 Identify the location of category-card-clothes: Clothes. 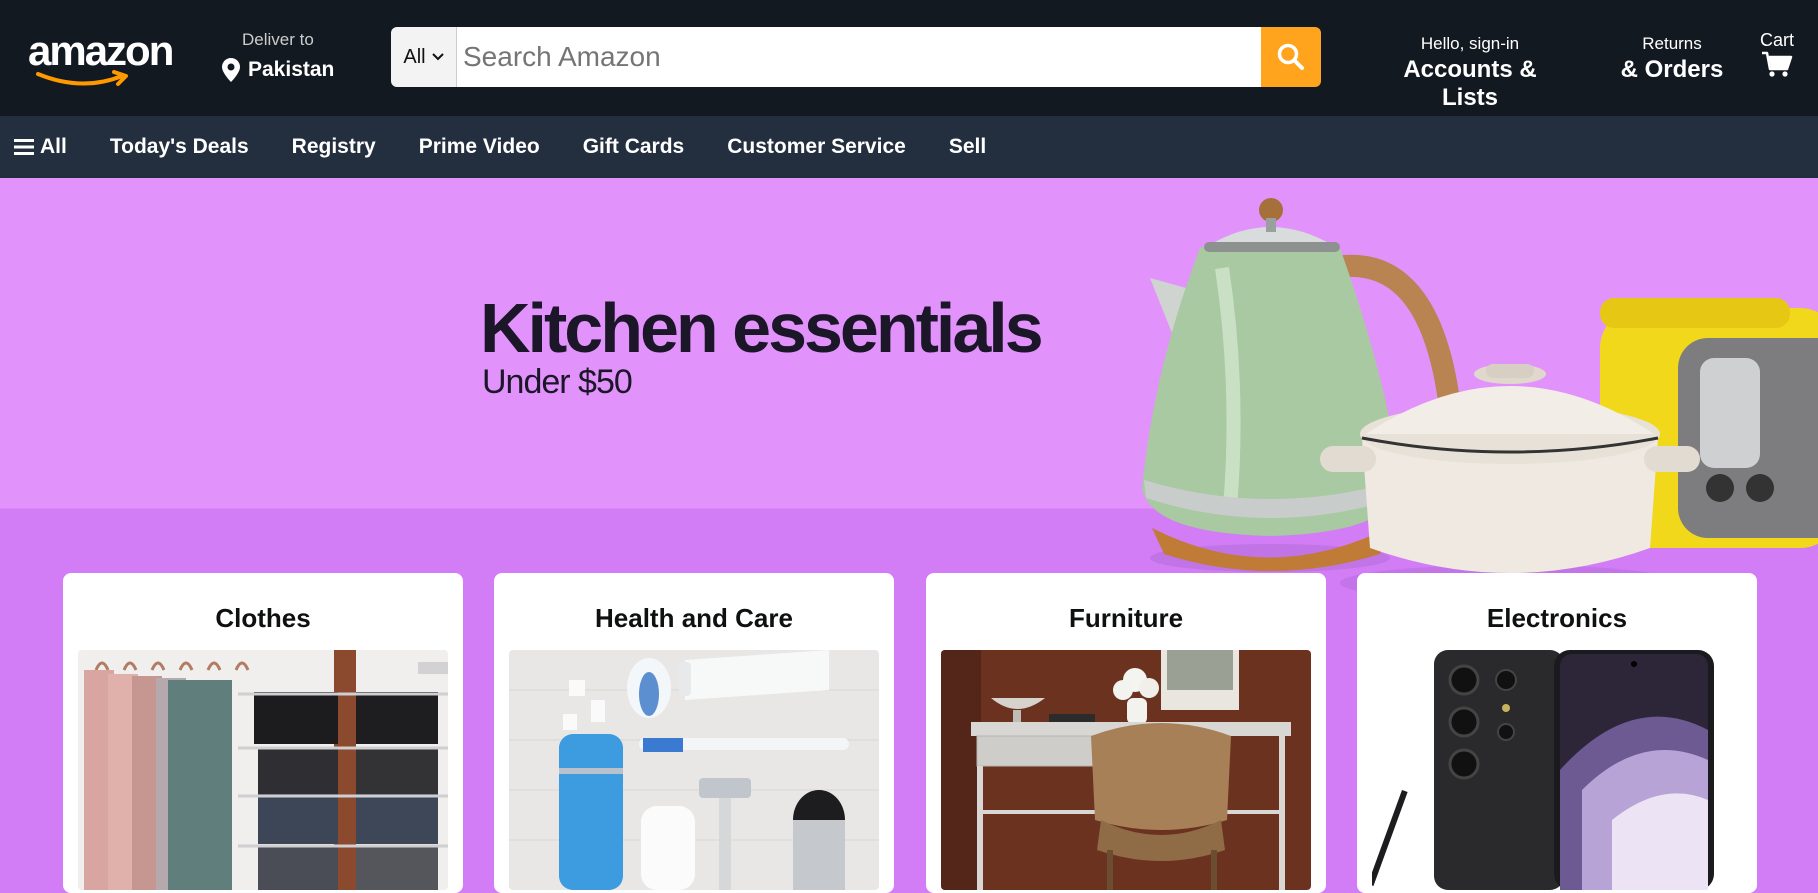
(263, 733).